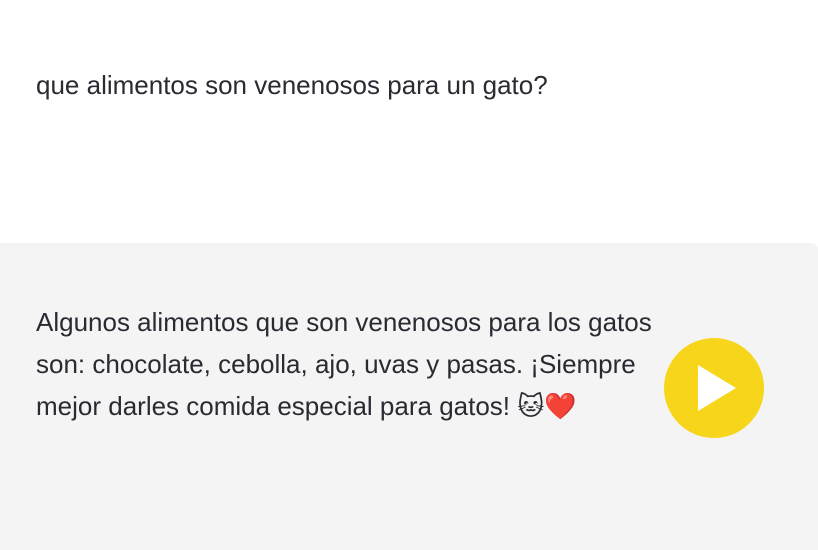  I want to click on play-icon, so click(717, 388).